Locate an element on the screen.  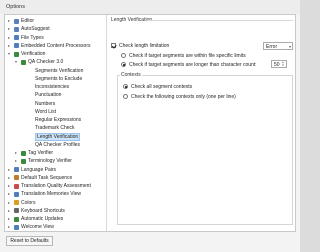
tree-item-label: Translation Memories View is located at coordinates (51, 194).